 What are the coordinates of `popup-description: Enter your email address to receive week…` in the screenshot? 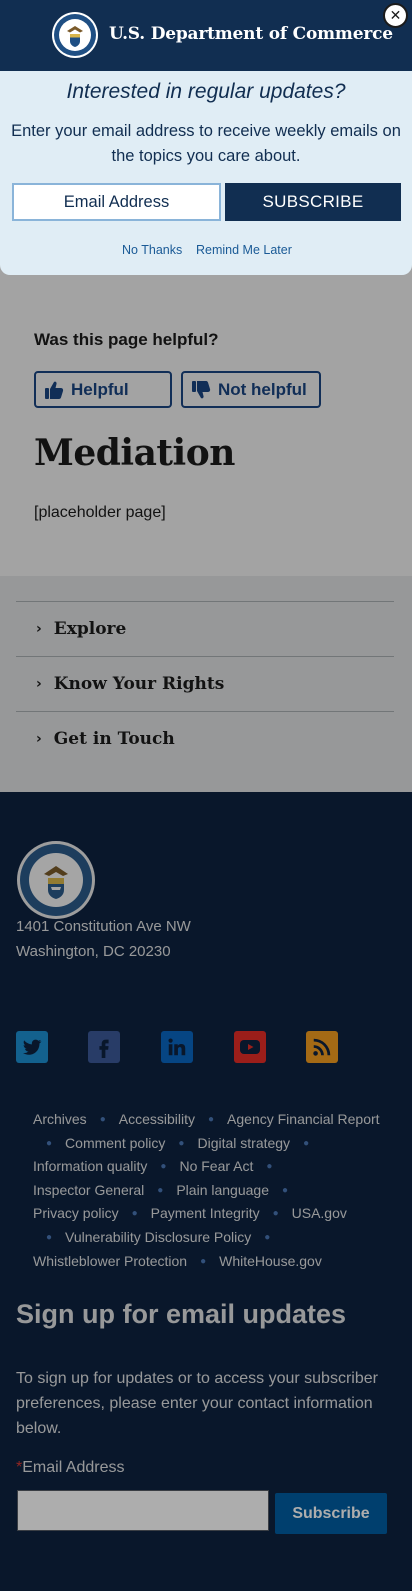 It's located at (206, 143).